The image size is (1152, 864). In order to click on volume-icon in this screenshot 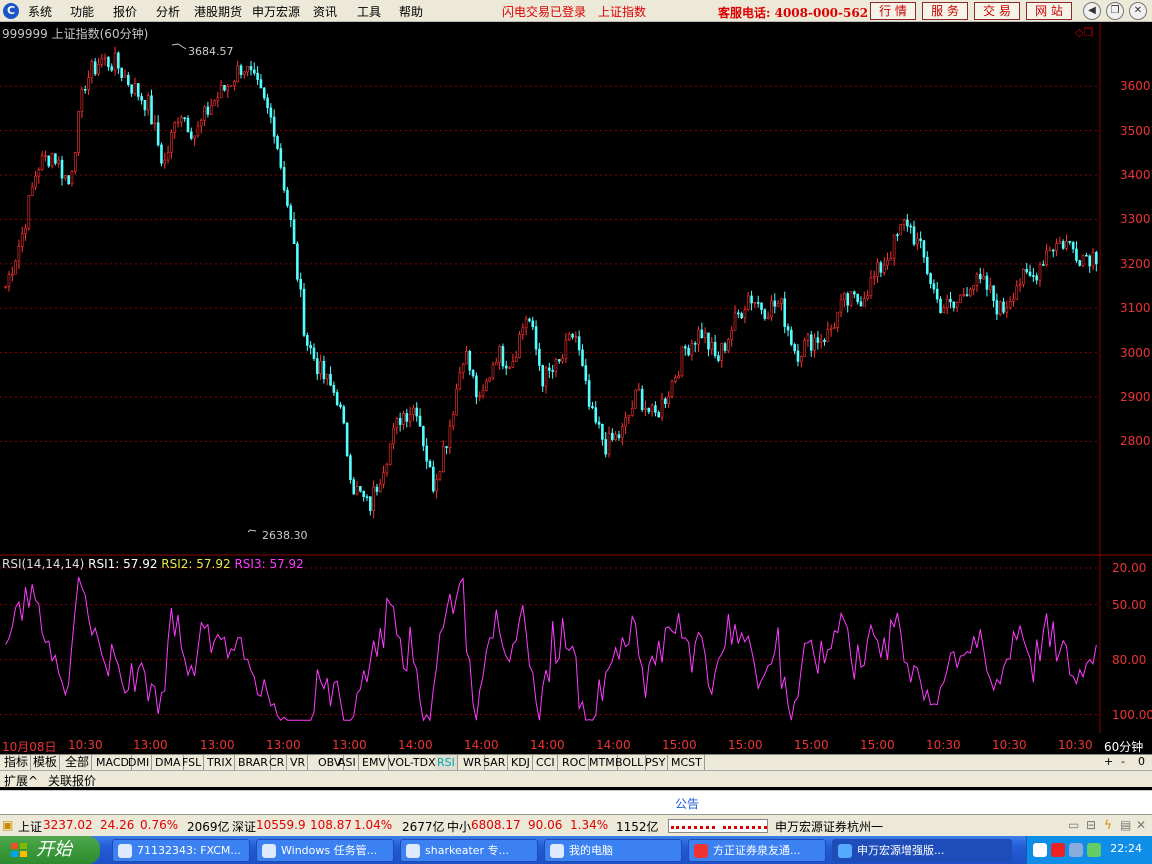, I will do `click(1094, 850)`.